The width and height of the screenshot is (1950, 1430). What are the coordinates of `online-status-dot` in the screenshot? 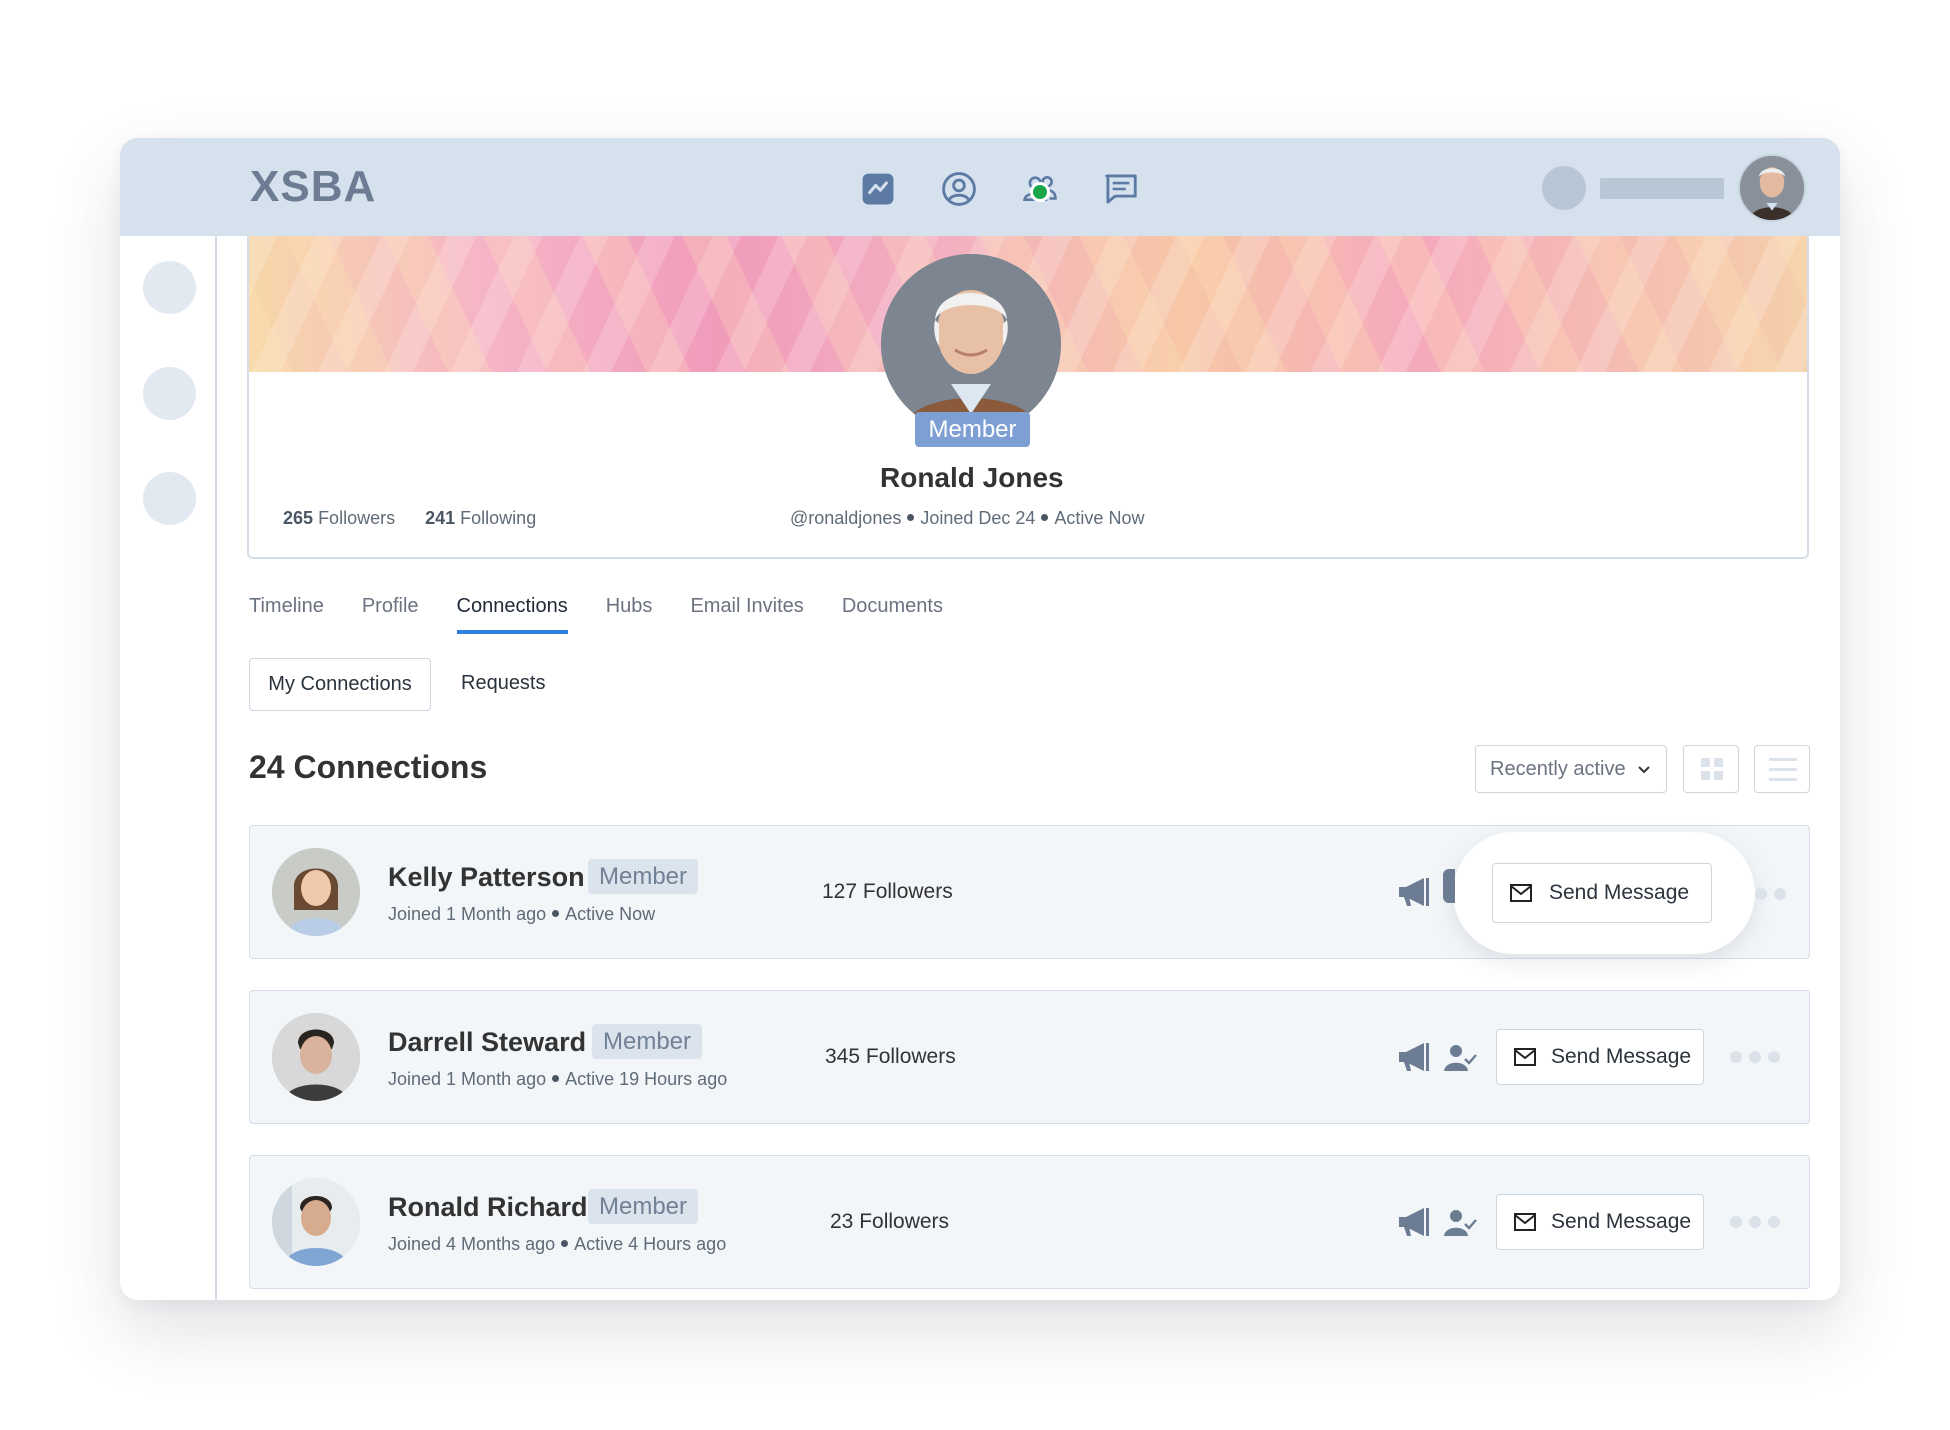 It's located at (1040, 192).